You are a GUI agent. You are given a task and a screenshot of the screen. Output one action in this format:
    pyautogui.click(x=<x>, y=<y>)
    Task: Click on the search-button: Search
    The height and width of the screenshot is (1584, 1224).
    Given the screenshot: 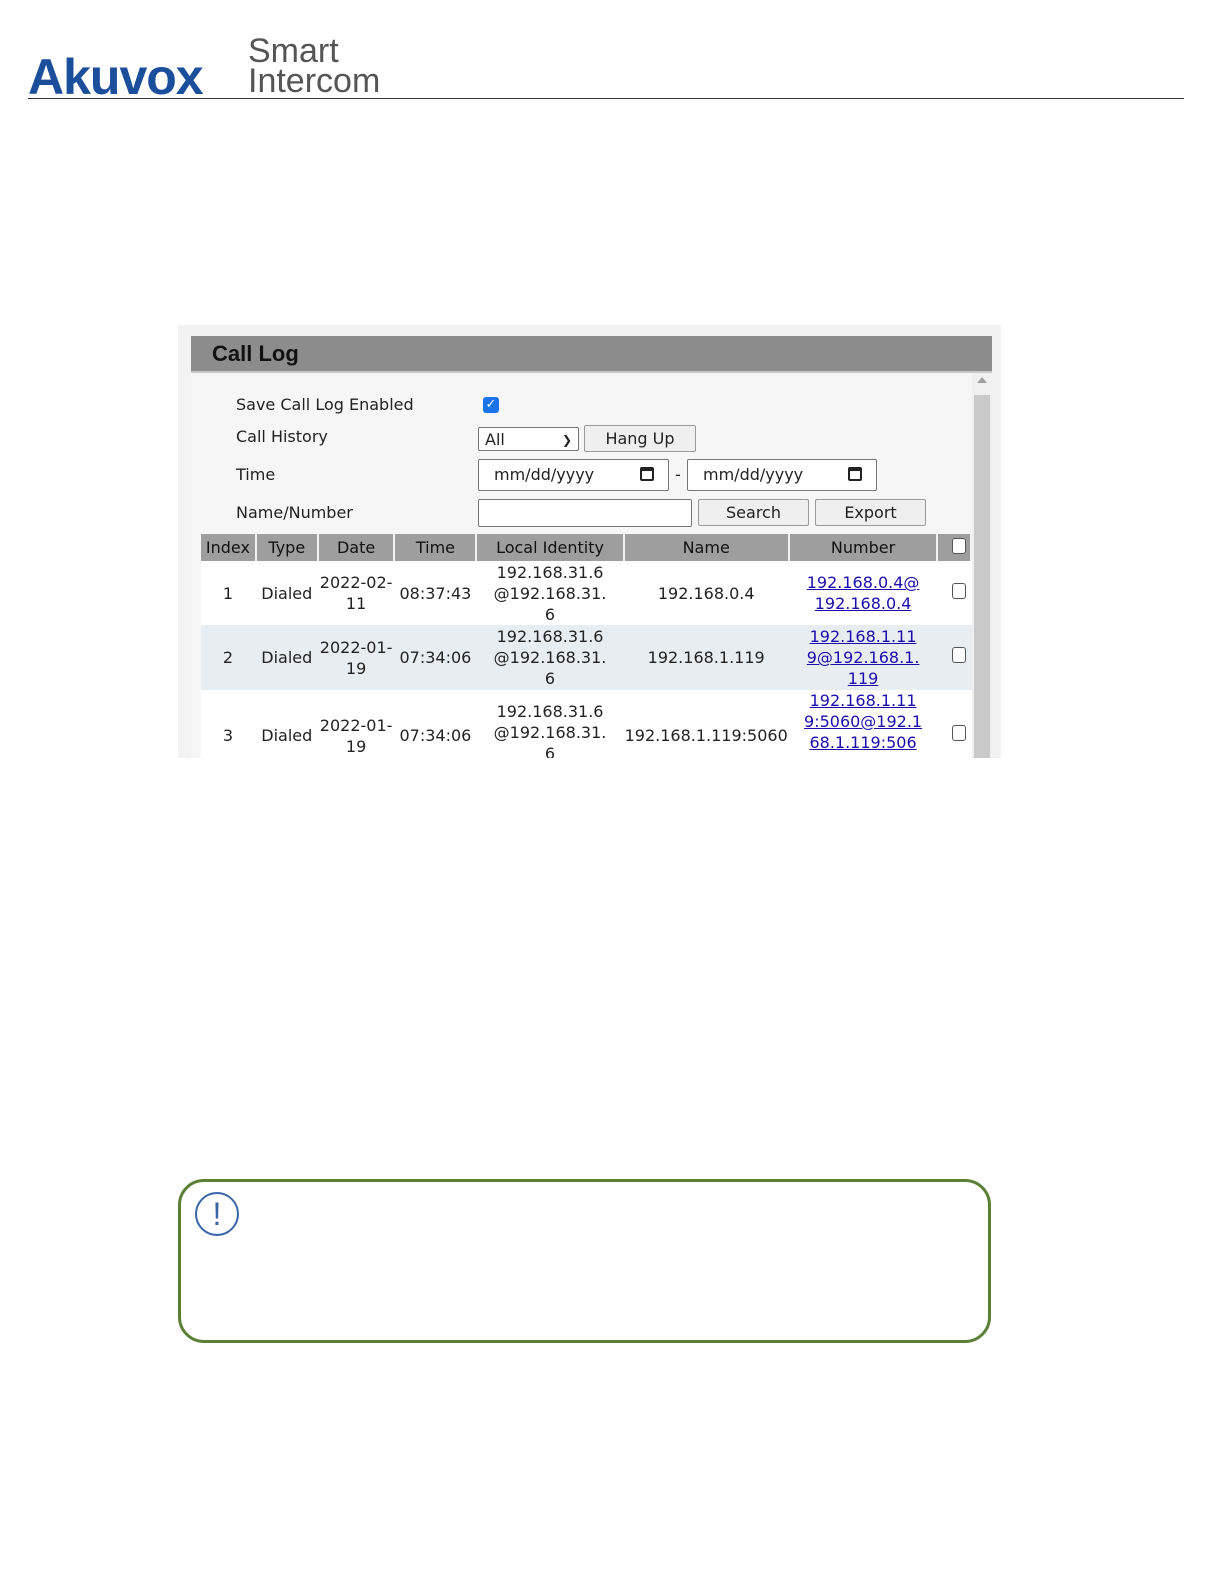 What is the action you would take?
    pyautogui.click(x=753, y=512)
    